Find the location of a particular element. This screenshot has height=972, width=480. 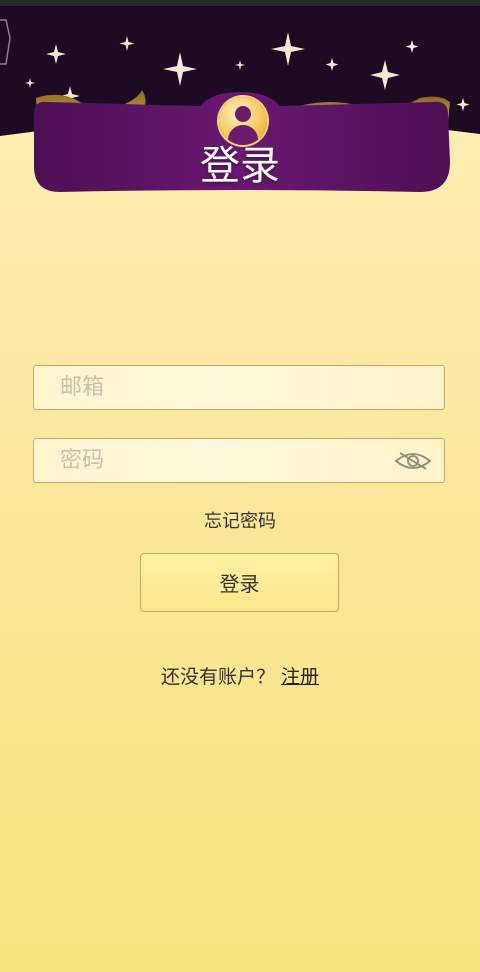

page-title: 登录 is located at coordinates (240, 166).